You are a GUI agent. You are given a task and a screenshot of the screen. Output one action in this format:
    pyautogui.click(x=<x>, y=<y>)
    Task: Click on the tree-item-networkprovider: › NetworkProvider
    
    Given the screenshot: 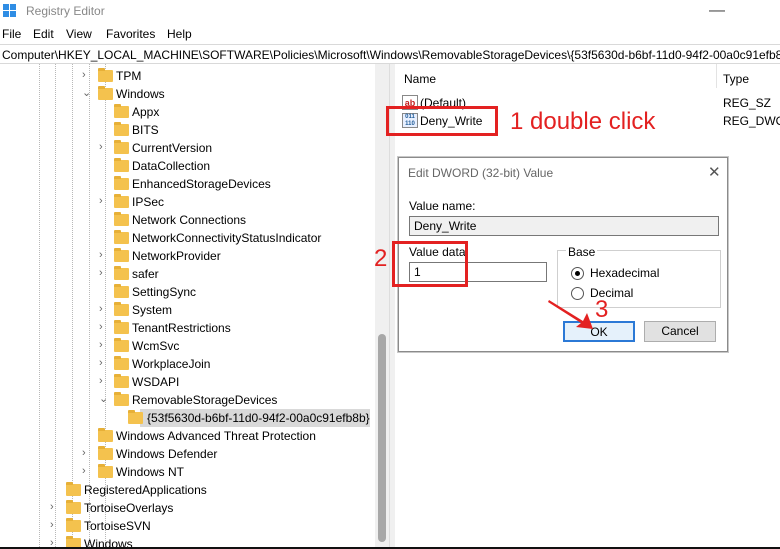 What is the action you would take?
    pyautogui.click(x=187, y=256)
    